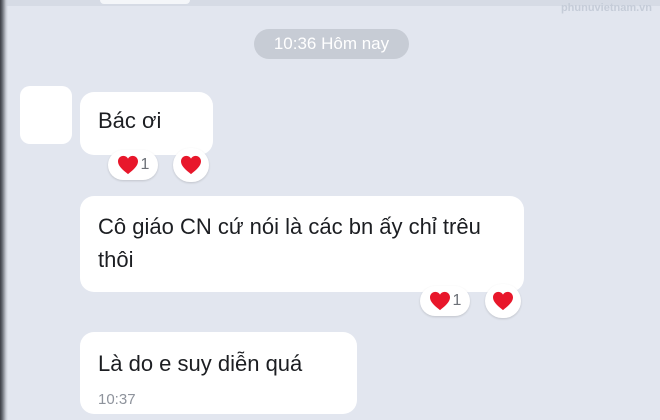  Describe the element at coordinates (46, 115) in the screenshot. I see `avatar` at that location.